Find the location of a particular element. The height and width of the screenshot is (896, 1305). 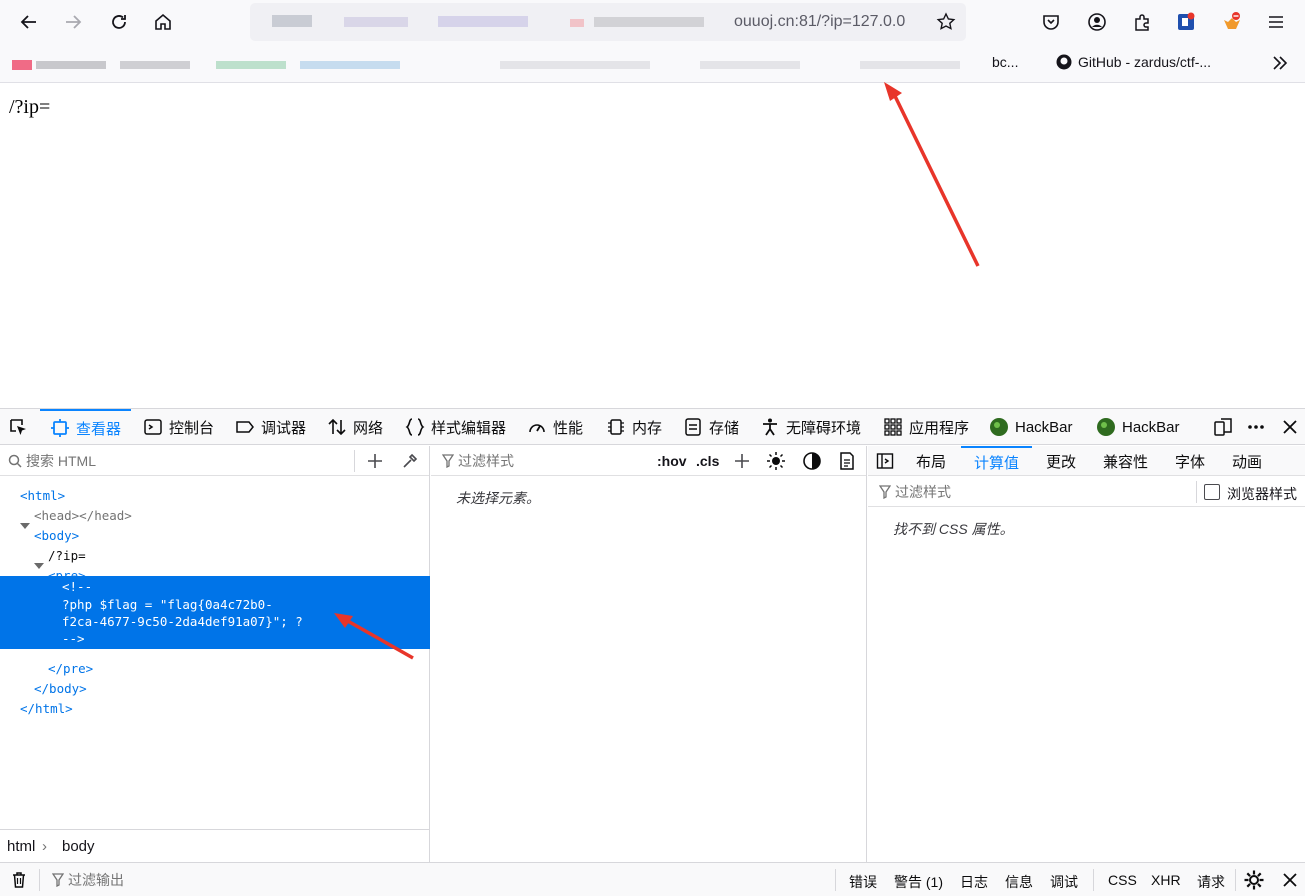

computed-filter-bar: 浏览器样式 is located at coordinates (1086, 492).